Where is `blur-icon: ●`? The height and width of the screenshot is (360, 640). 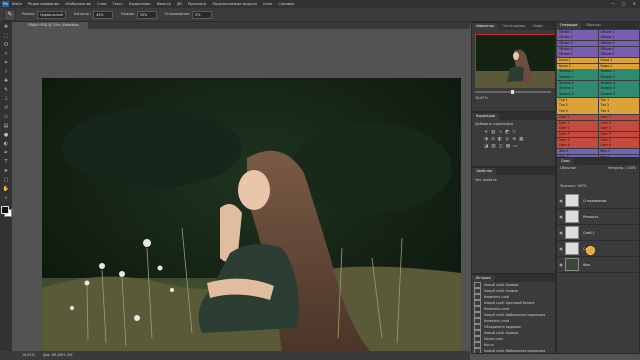
blur-icon: ● is located at coordinates (6, 135).